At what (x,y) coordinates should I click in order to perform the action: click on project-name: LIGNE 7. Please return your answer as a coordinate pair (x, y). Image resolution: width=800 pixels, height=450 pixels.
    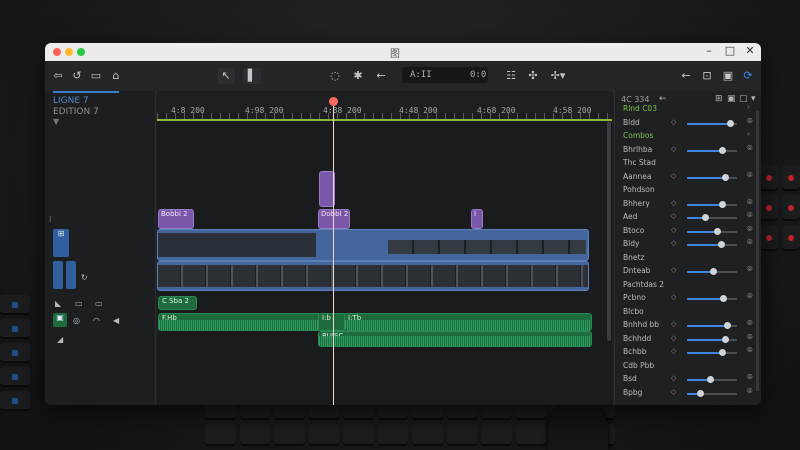
    Looking at the image, I should click on (71, 101).